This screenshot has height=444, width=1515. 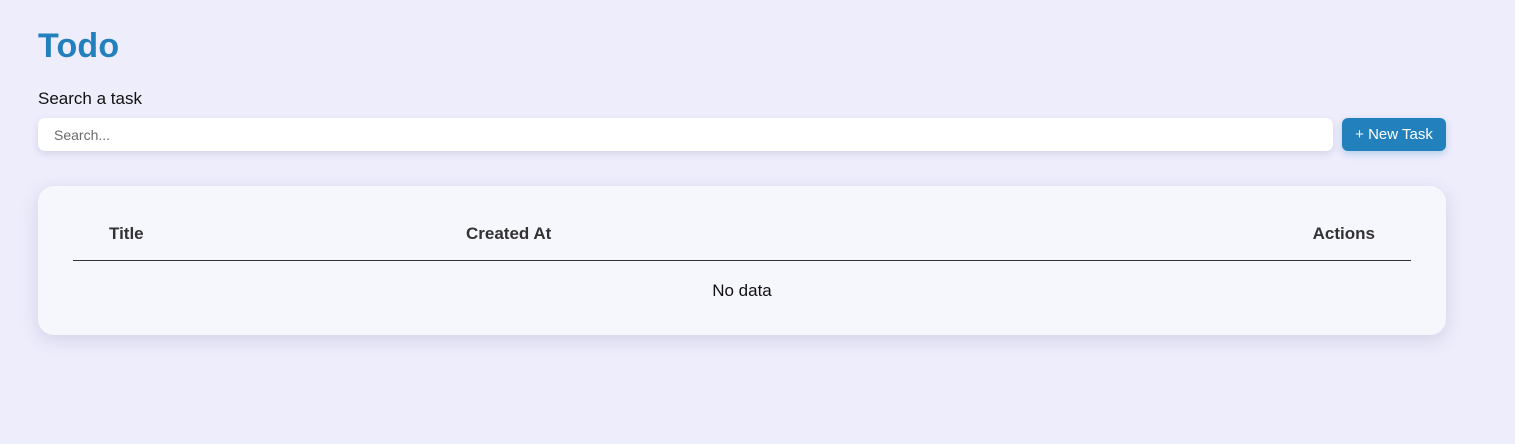 I want to click on table-header: Title Created At Actions, so click(x=742, y=223).